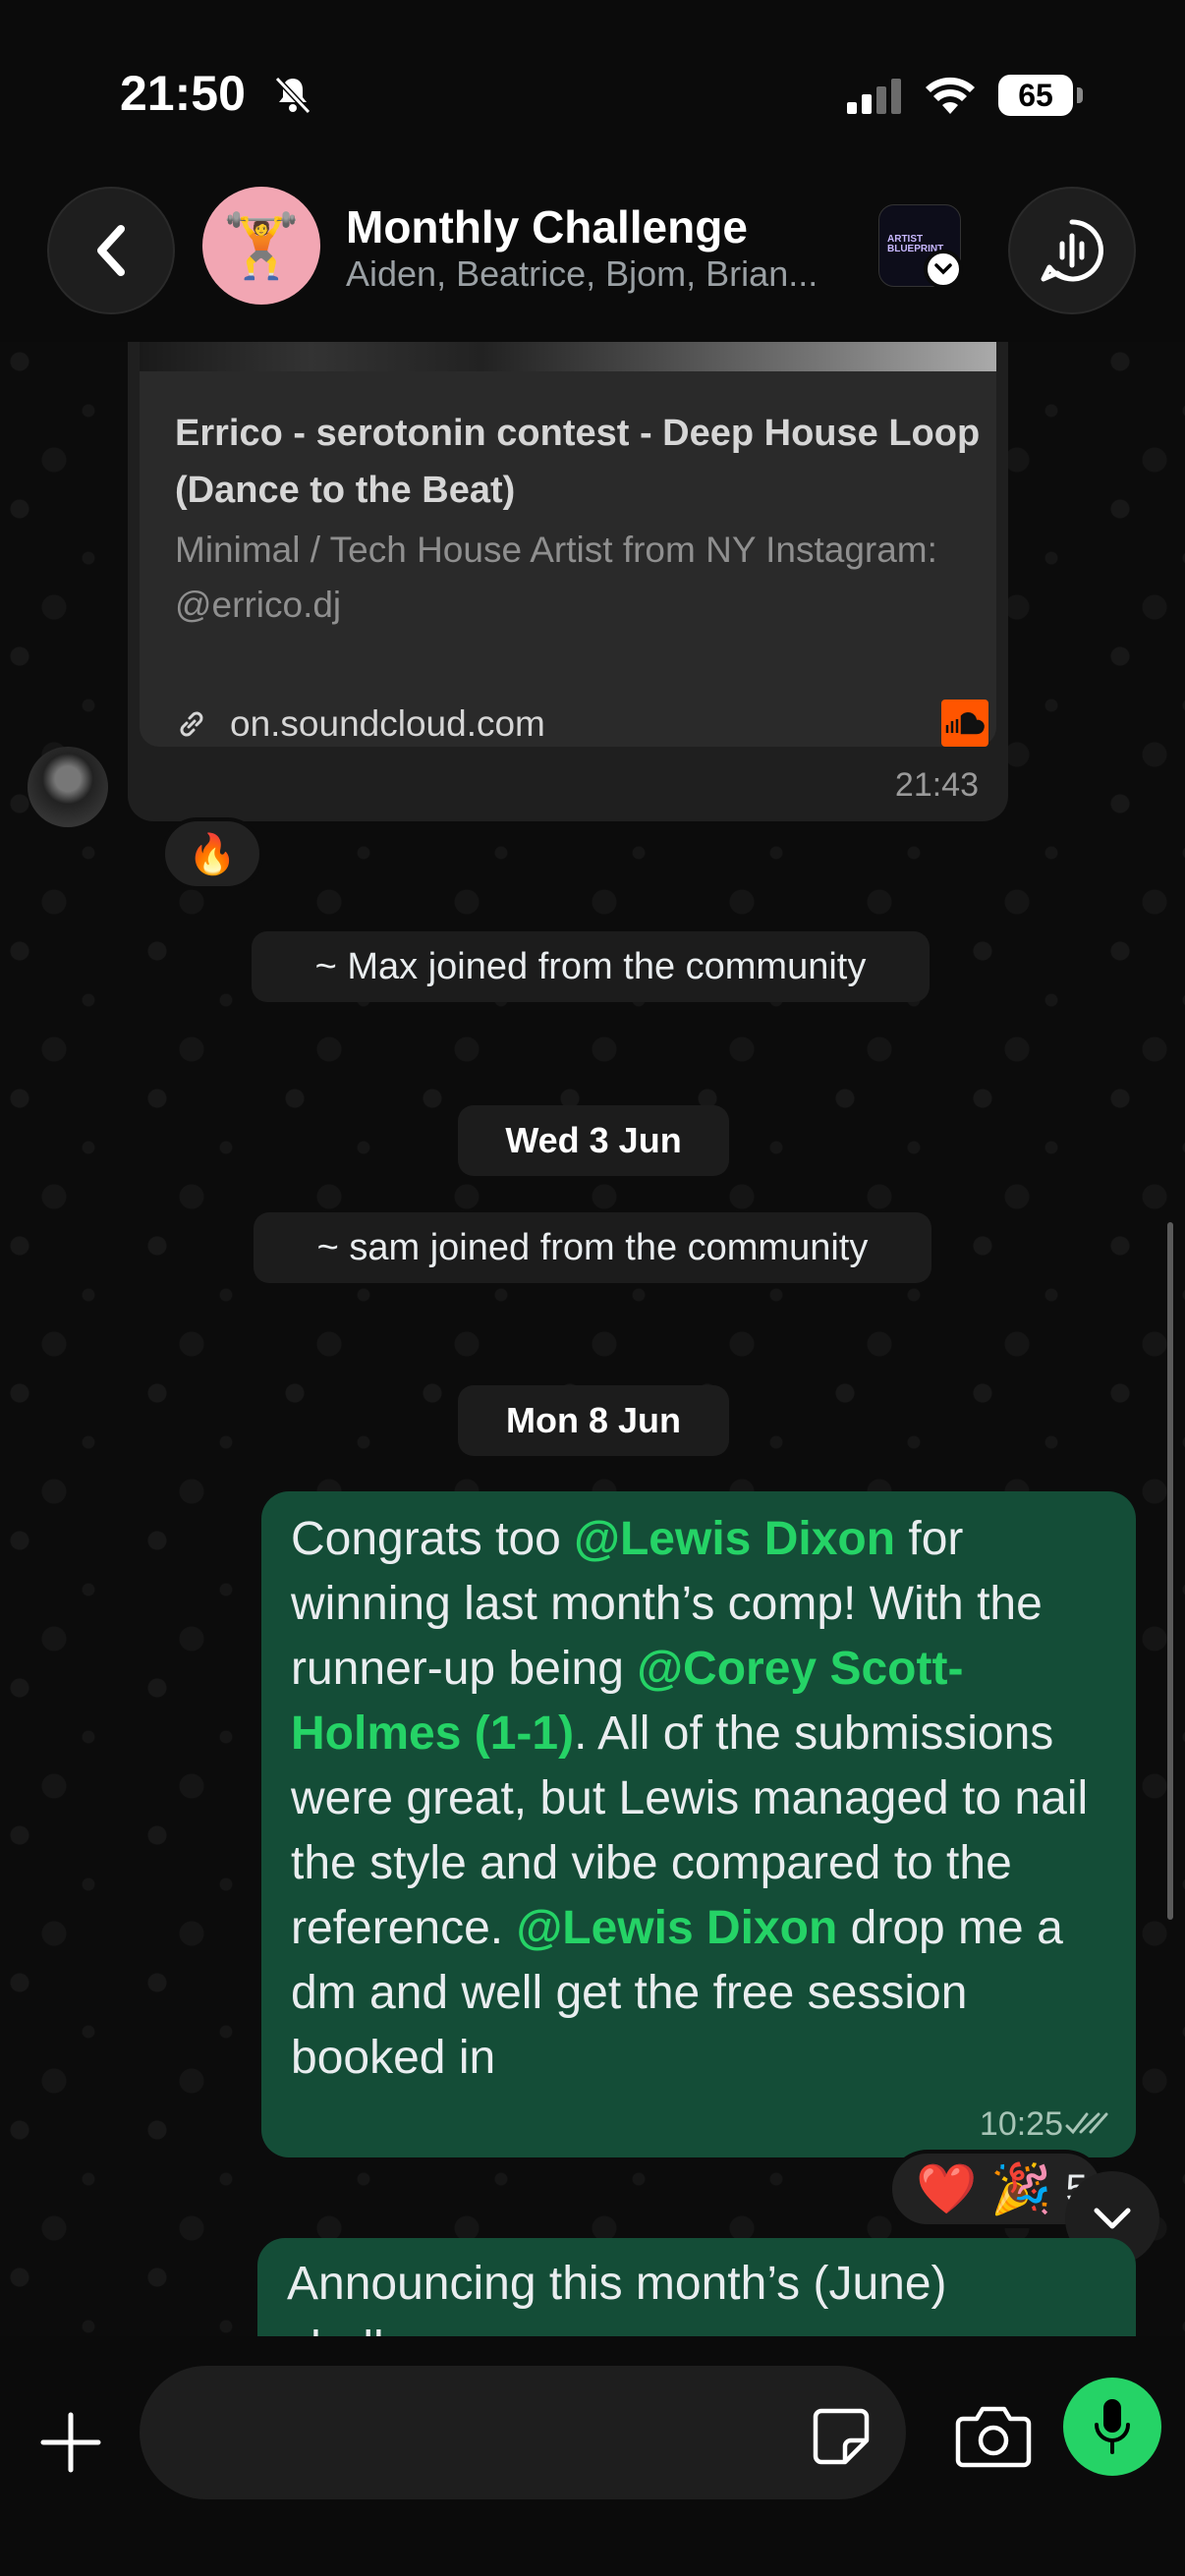 This screenshot has width=1185, height=2576. Describe the element at coordinates (68, 787) in the screenshot. I see `sender-avatar` at that location.